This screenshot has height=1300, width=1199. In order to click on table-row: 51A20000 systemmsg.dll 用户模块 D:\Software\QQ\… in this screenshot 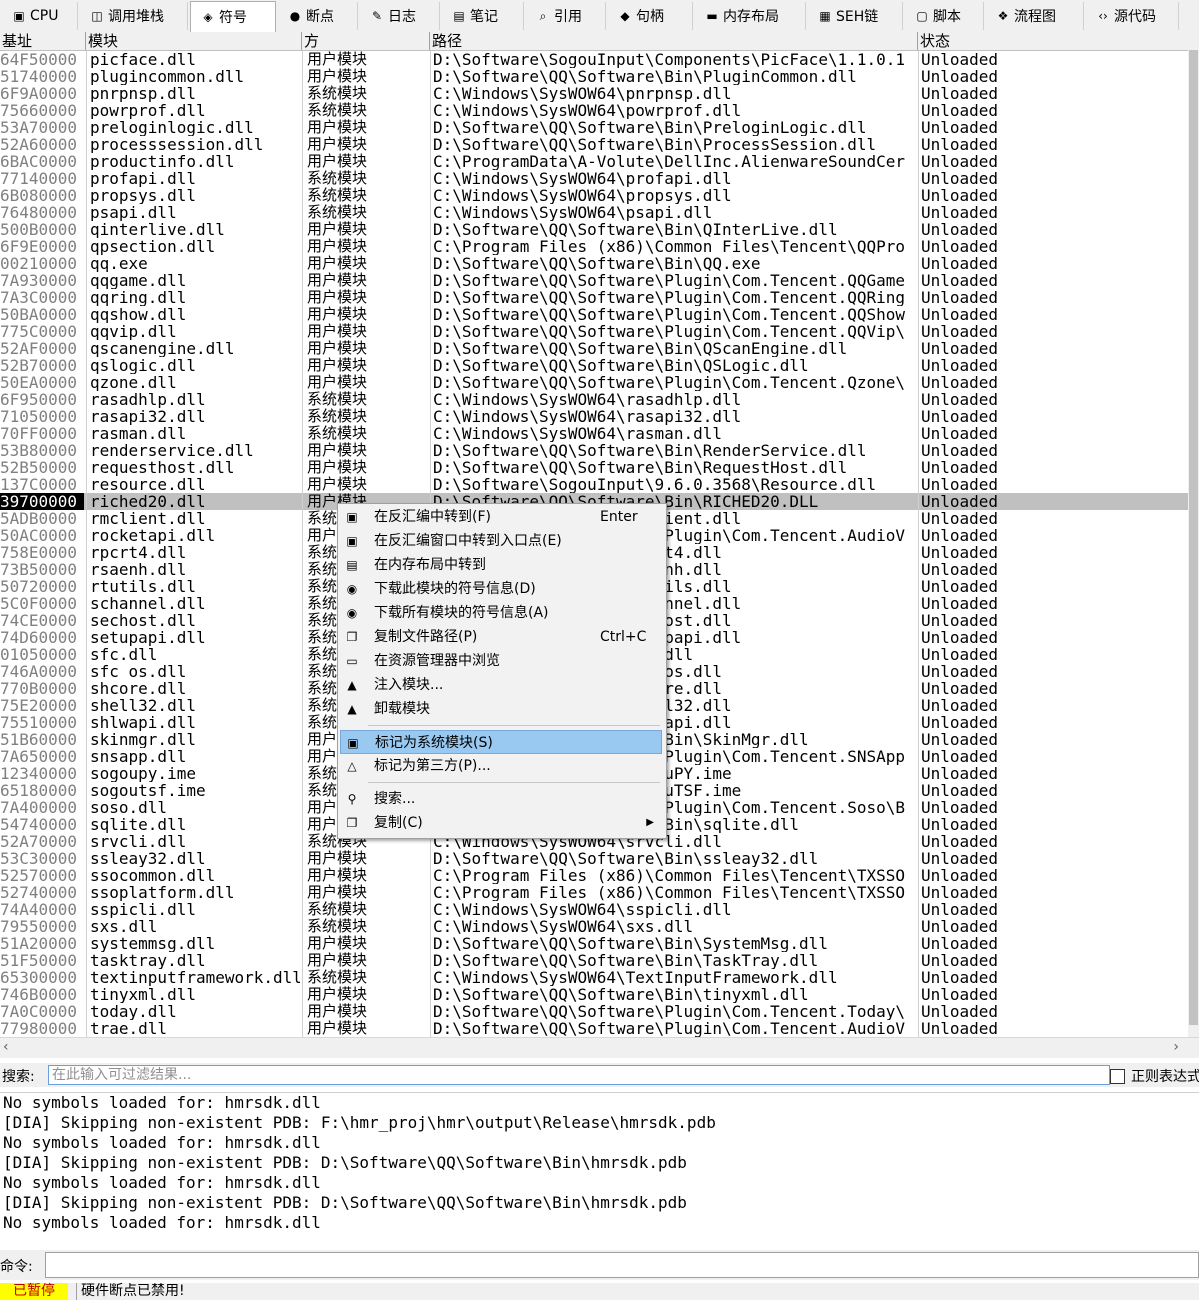, I will do `click(594, 943)`.